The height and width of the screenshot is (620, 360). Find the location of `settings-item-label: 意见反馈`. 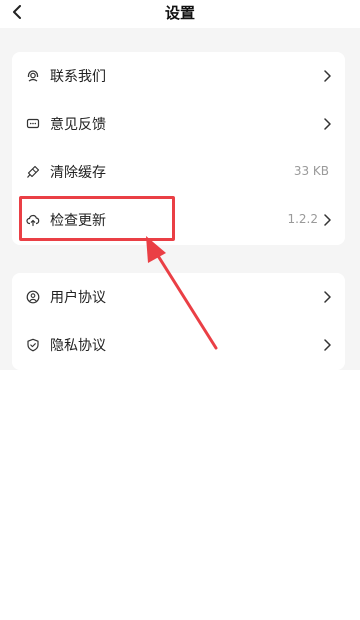

settings-item-label: 意见反馈 is located at coordinates (78, 125).